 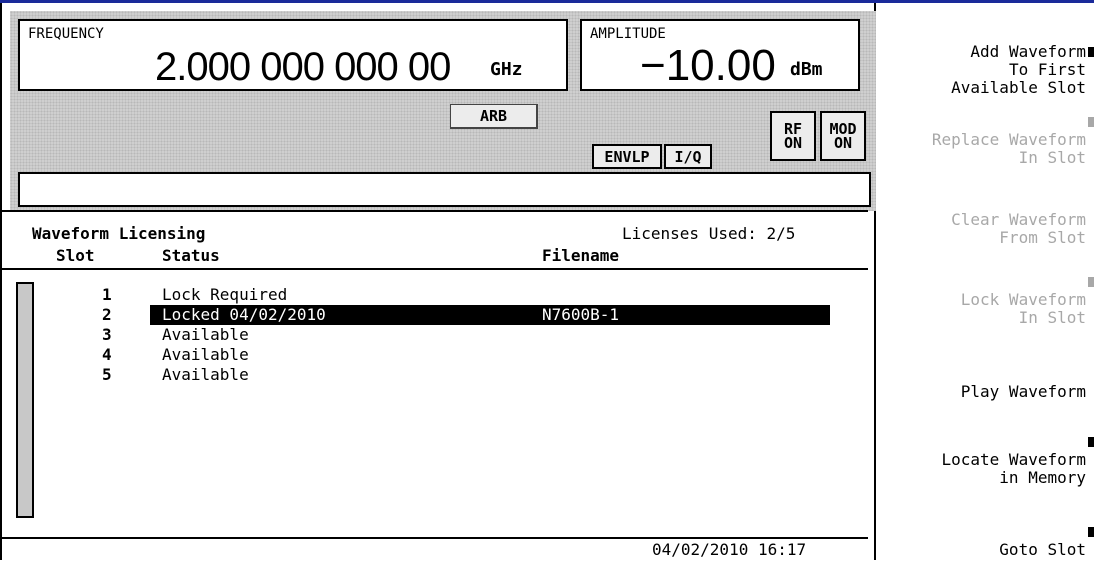 What do you see at coordinates (107, 354) in the screenshot?
I see `slot-number: 4` at bounding box center [107, 354].